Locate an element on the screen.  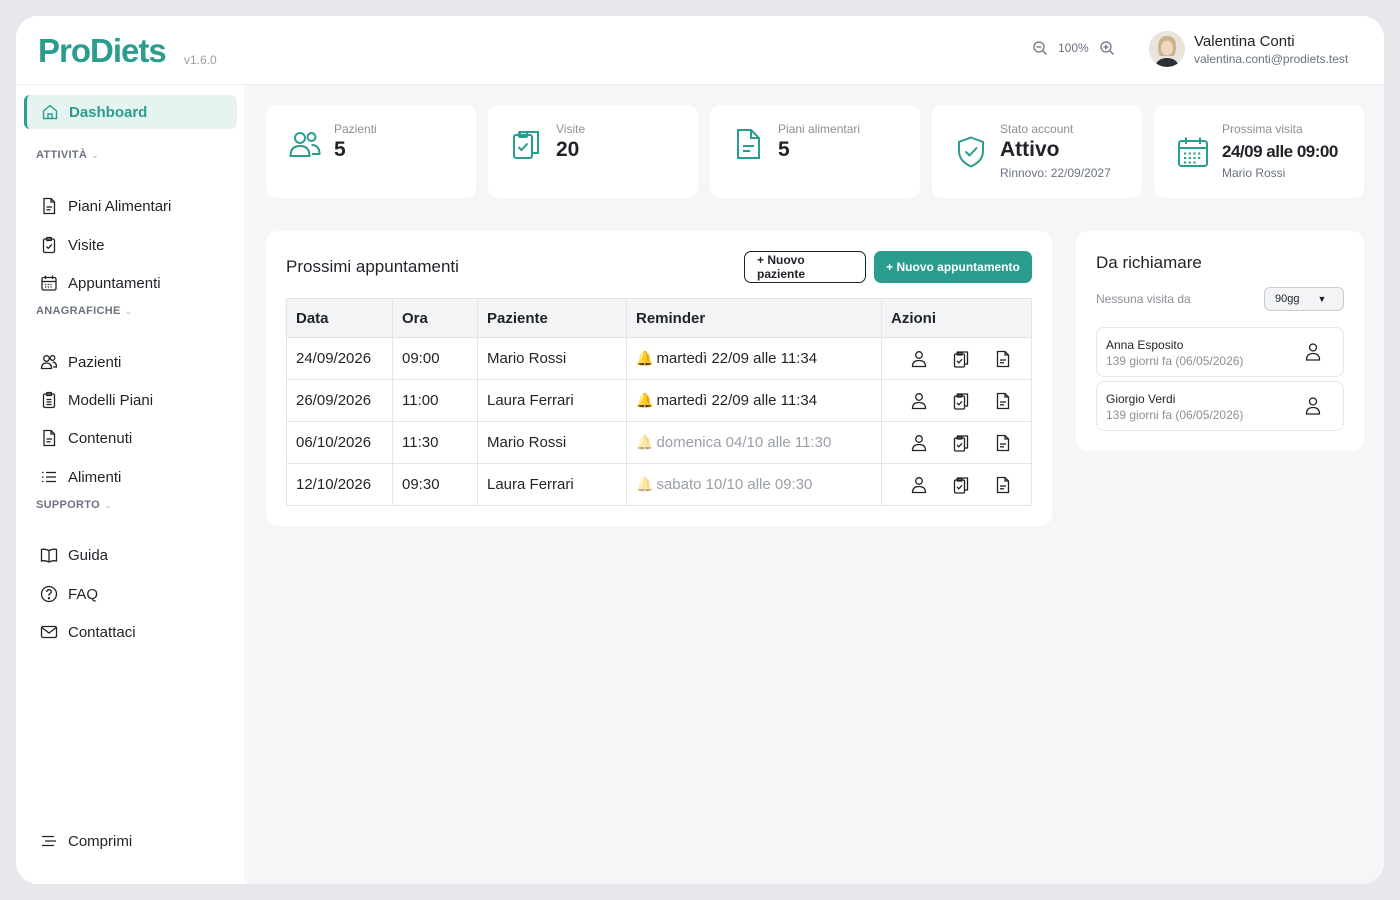
section-anagrafiche: ANAGRAFICHE ⌄ is located at coordinates (84, 311).